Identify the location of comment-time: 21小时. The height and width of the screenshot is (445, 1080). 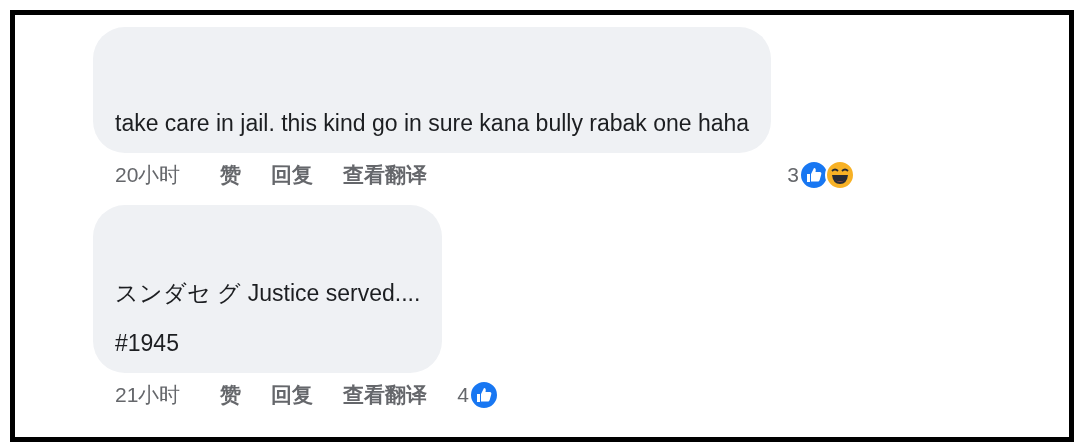
(148, 395).